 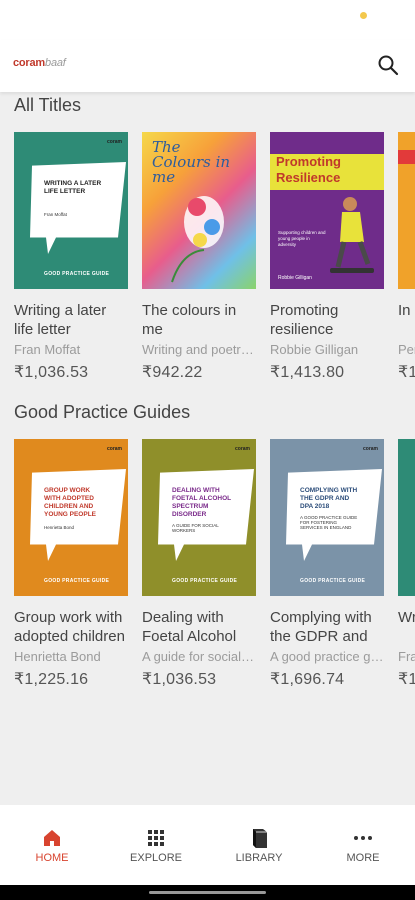 I want to click on book-cover: The Colours in me, so click(x=199, y=210).